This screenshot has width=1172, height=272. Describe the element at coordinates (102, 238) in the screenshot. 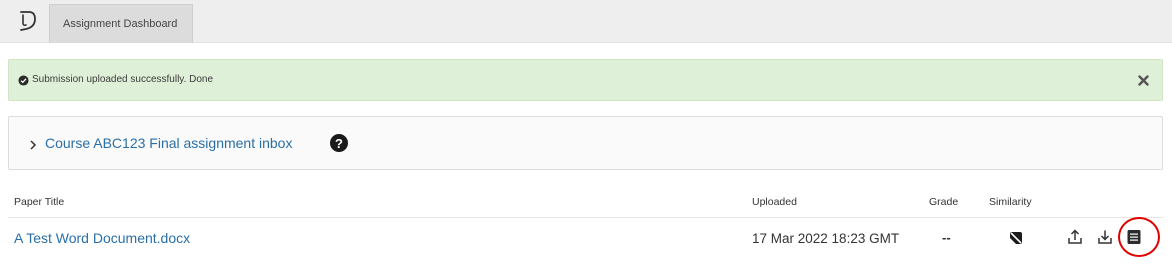

I see `paper-title-link: A Test Word Document.docx` at that location.